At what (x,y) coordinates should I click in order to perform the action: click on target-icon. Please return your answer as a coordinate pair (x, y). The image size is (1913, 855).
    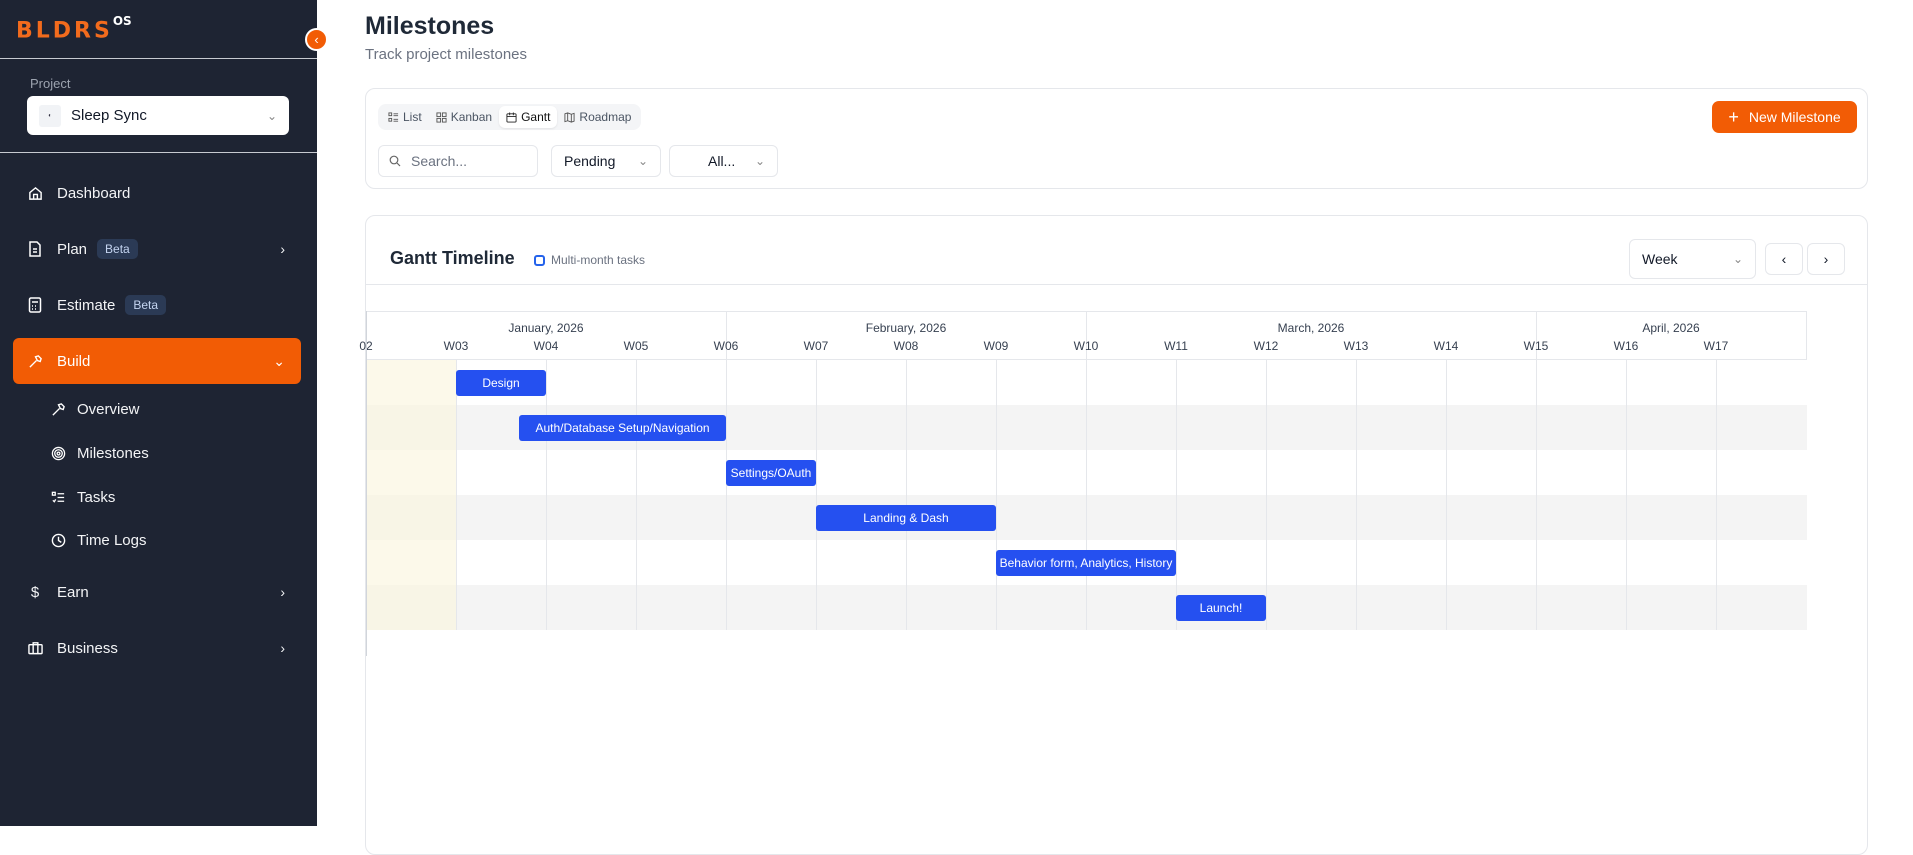
    Looking at the image, I should click on (58, 453).